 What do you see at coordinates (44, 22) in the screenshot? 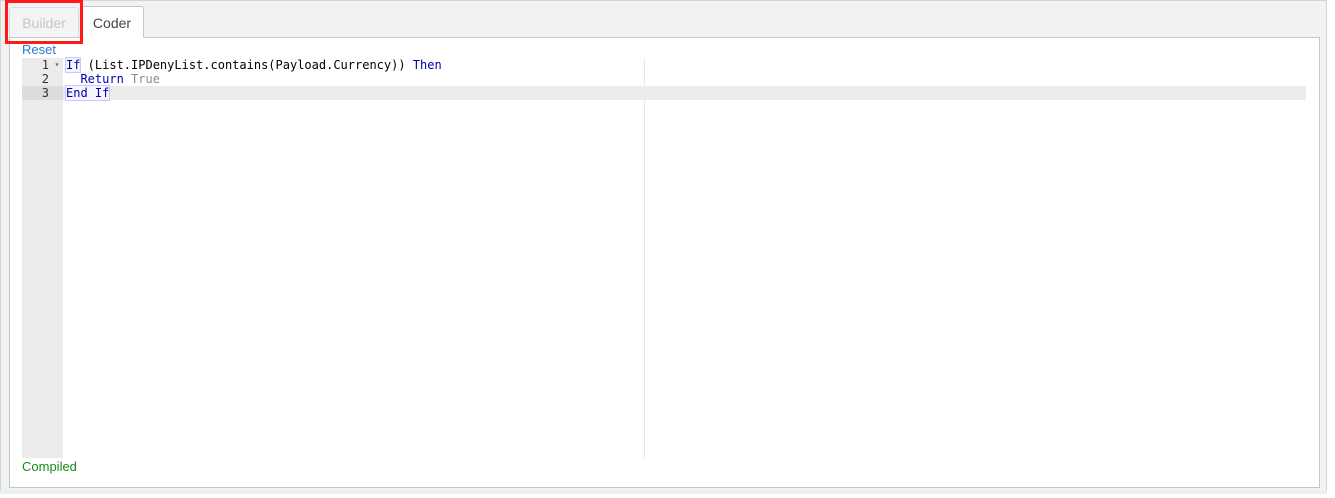
I see `tab-builder: Builder` at bounding box center [44, 22].